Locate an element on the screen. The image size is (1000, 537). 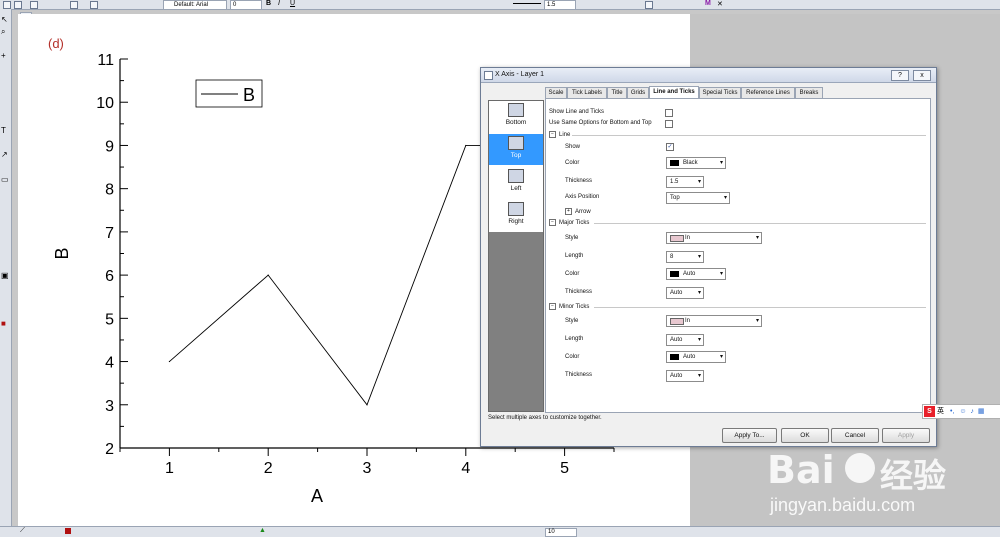
tab-tick-labels: Tick Labels is located at coordinates (587, 92).